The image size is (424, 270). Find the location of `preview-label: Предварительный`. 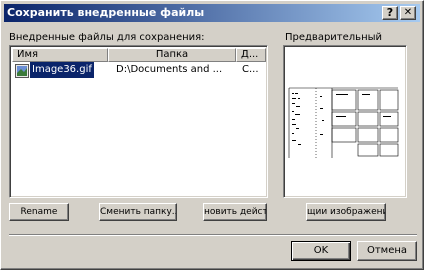

preview-label: Предварительный is located at coordinates (333, 37).